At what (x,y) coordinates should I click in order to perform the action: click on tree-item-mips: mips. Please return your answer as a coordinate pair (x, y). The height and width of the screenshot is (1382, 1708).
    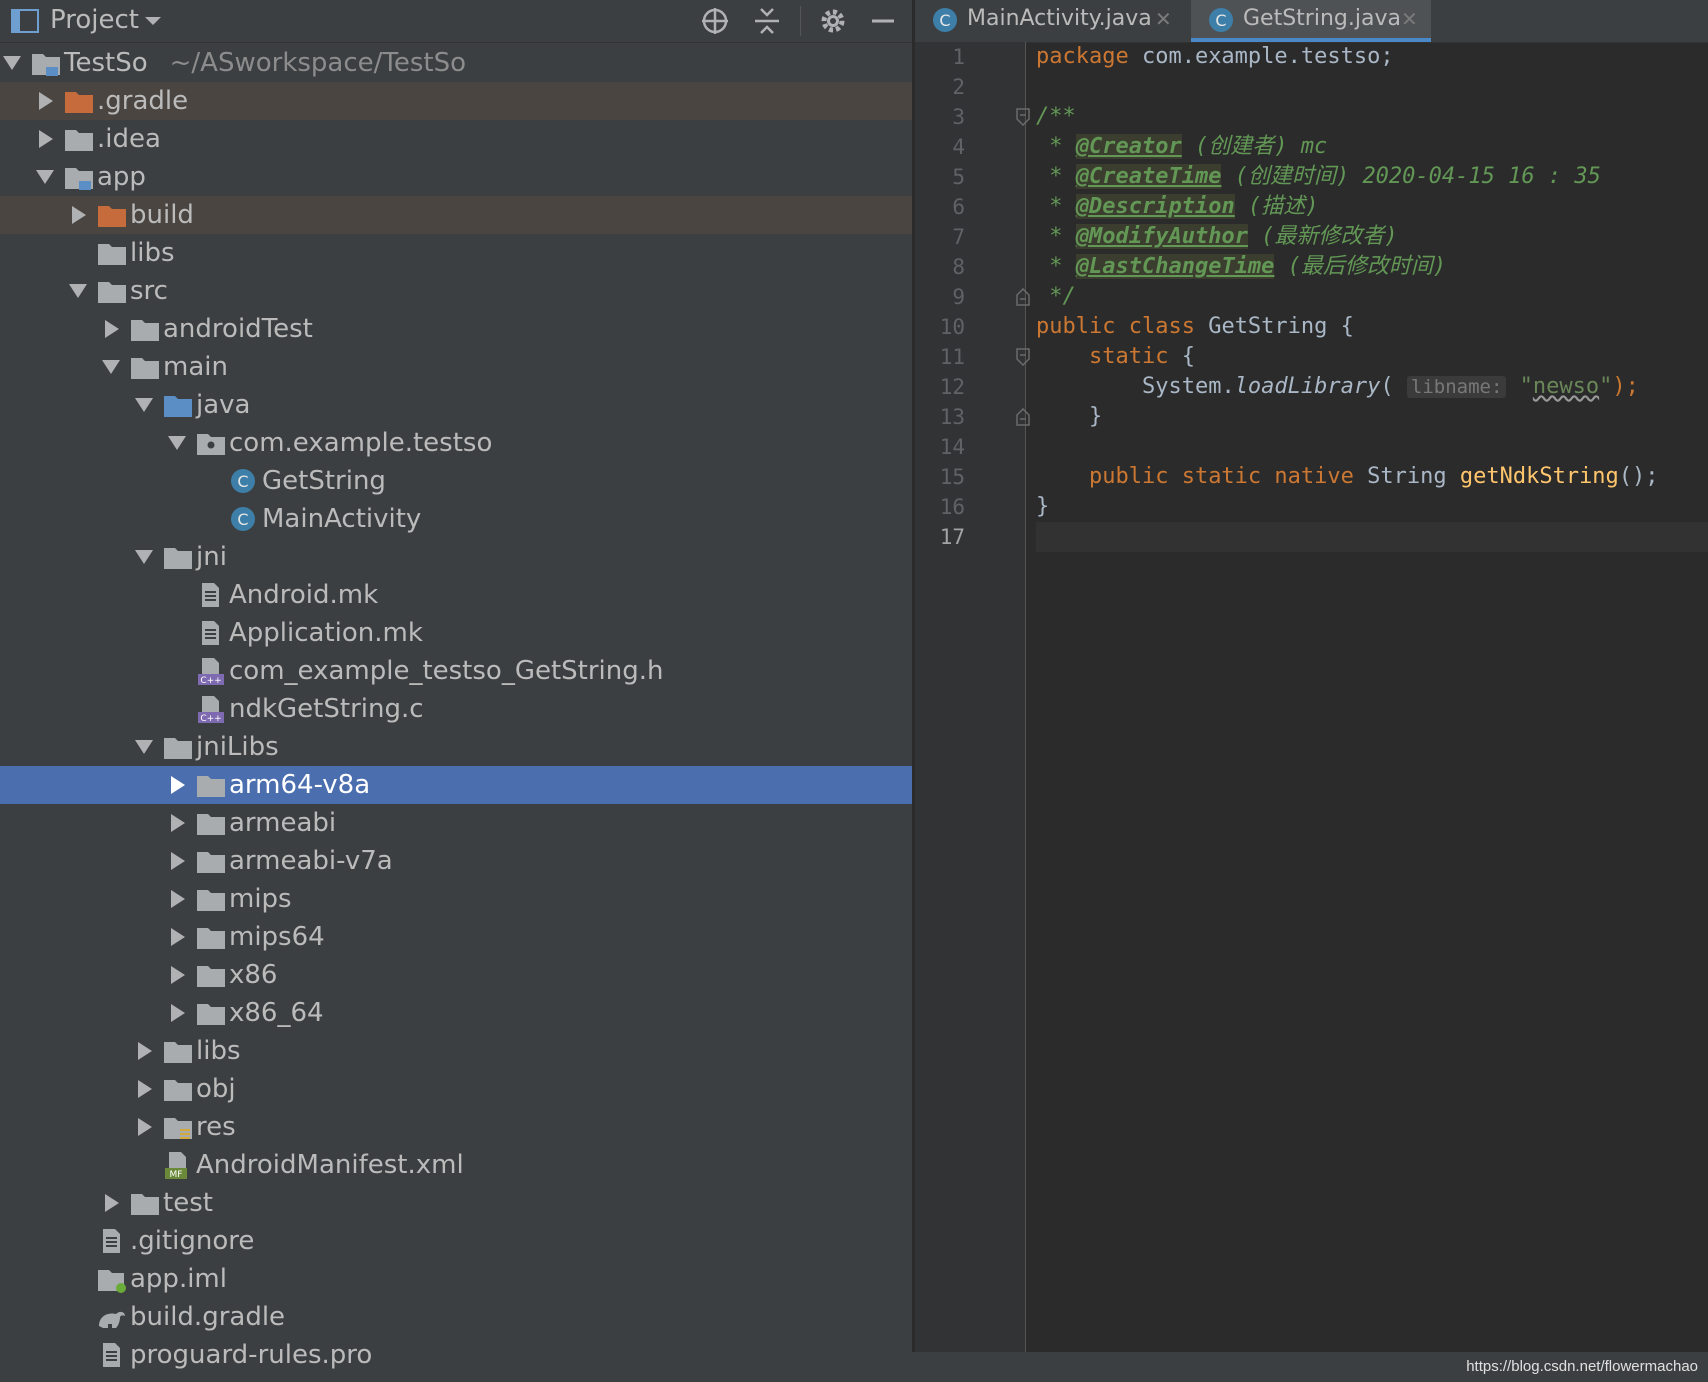
    Looking at the image, I should click on (456, 899).